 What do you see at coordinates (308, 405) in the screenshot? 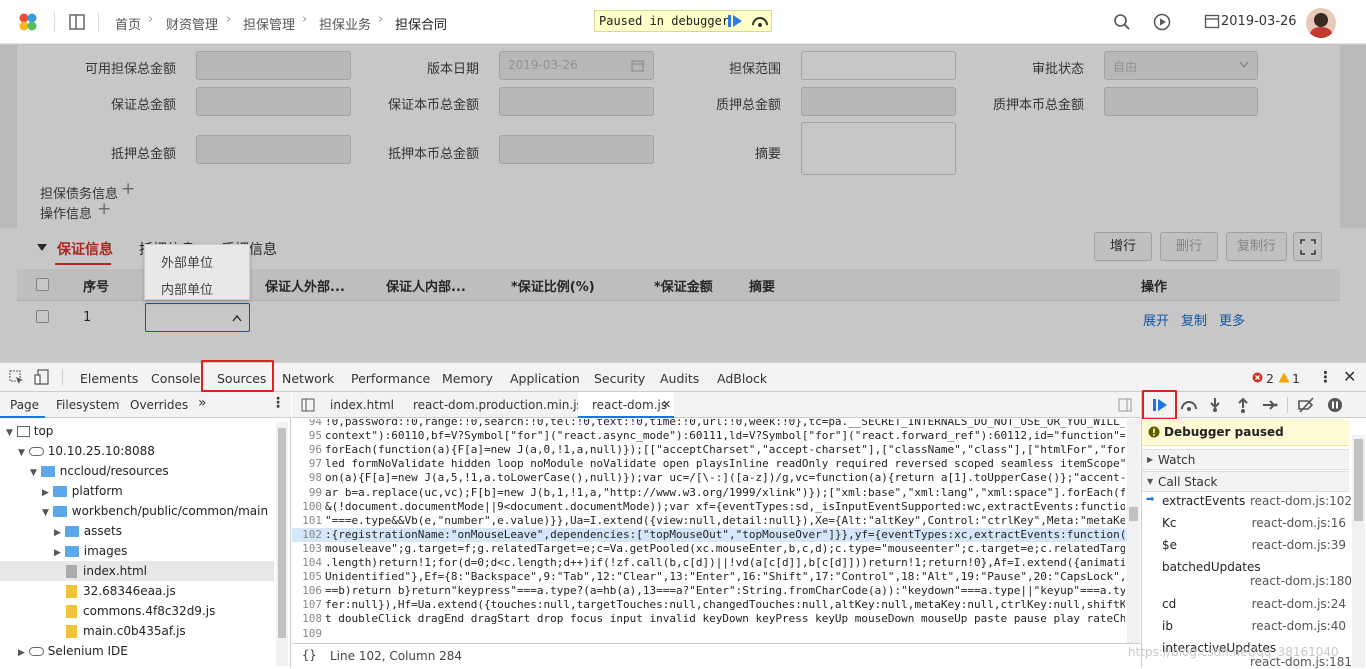
I see `toggle-navigator-icon` at bounding box center [308, 405].